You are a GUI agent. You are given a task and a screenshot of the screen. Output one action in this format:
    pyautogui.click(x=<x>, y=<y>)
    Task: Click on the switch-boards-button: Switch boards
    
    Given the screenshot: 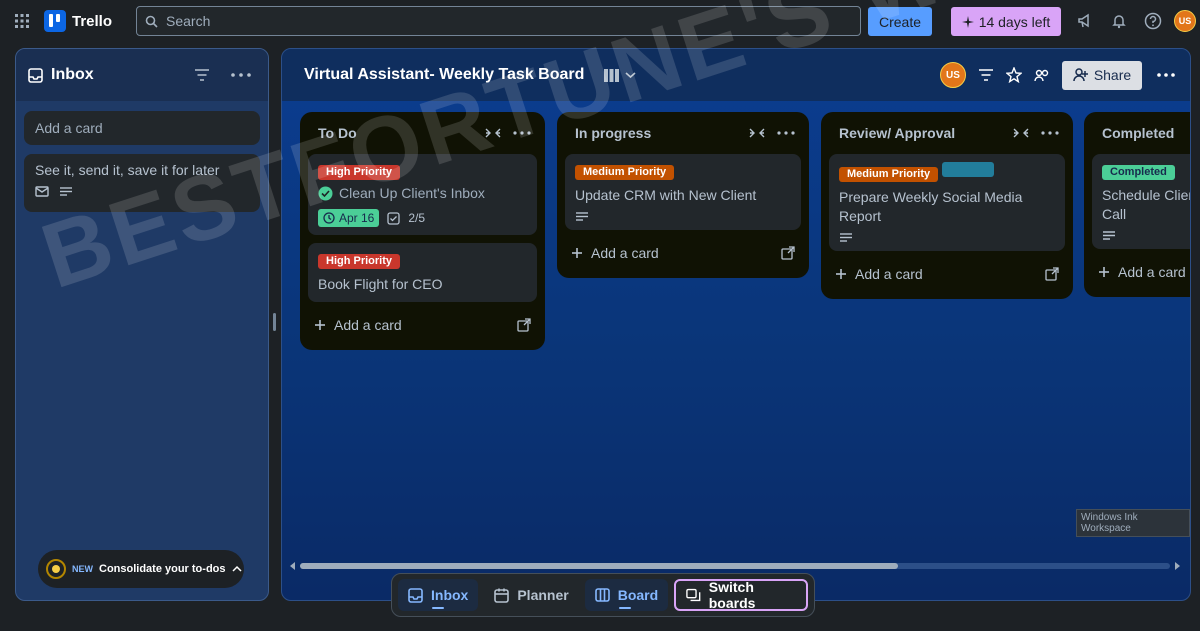 What is the action you would take?
    pyautogui.click(x=741, y=595)
    